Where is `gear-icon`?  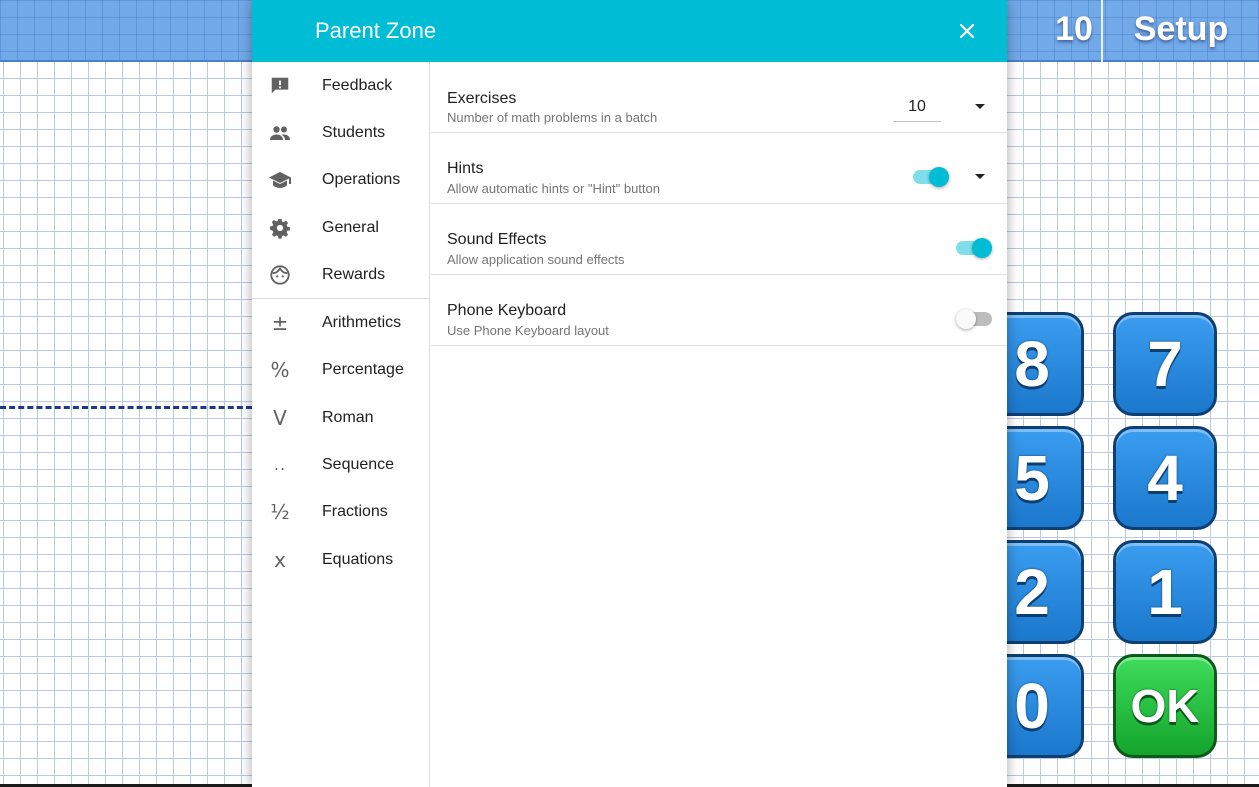 gear-icon is located at coordinates (280, 228).